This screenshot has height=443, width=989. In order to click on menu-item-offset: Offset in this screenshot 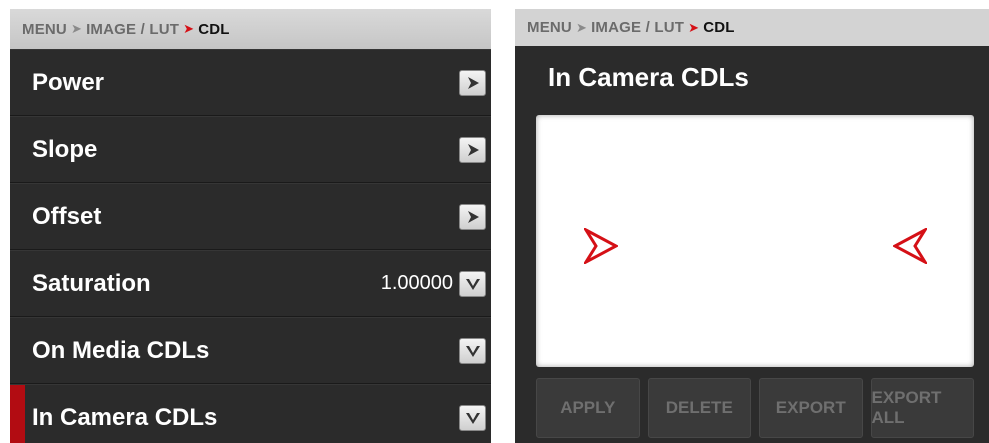, I will do `click(250, 216)`.